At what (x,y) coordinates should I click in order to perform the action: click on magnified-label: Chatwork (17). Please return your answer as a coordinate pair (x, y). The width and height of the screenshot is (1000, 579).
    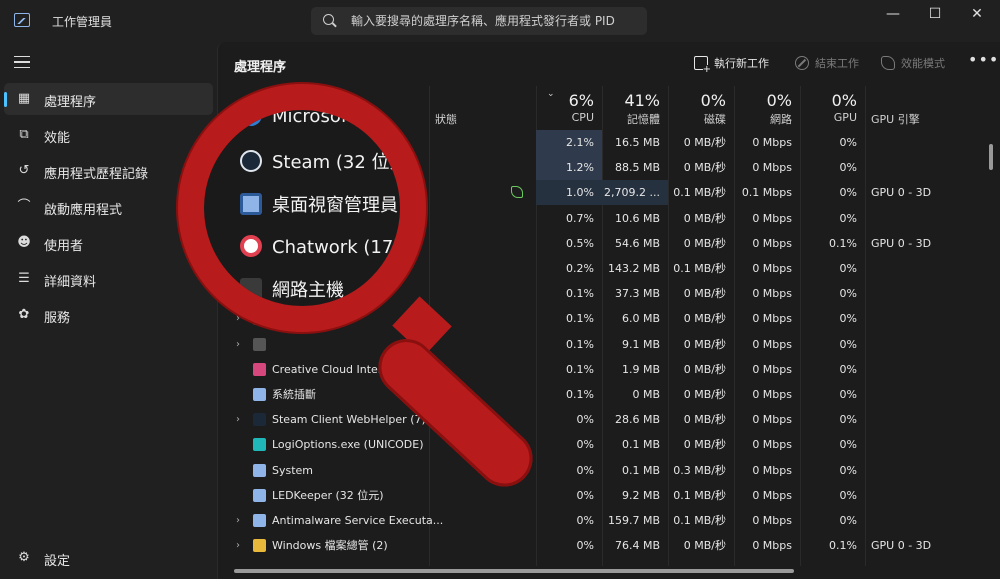
    Looking at the image, I should click on (336, 247).